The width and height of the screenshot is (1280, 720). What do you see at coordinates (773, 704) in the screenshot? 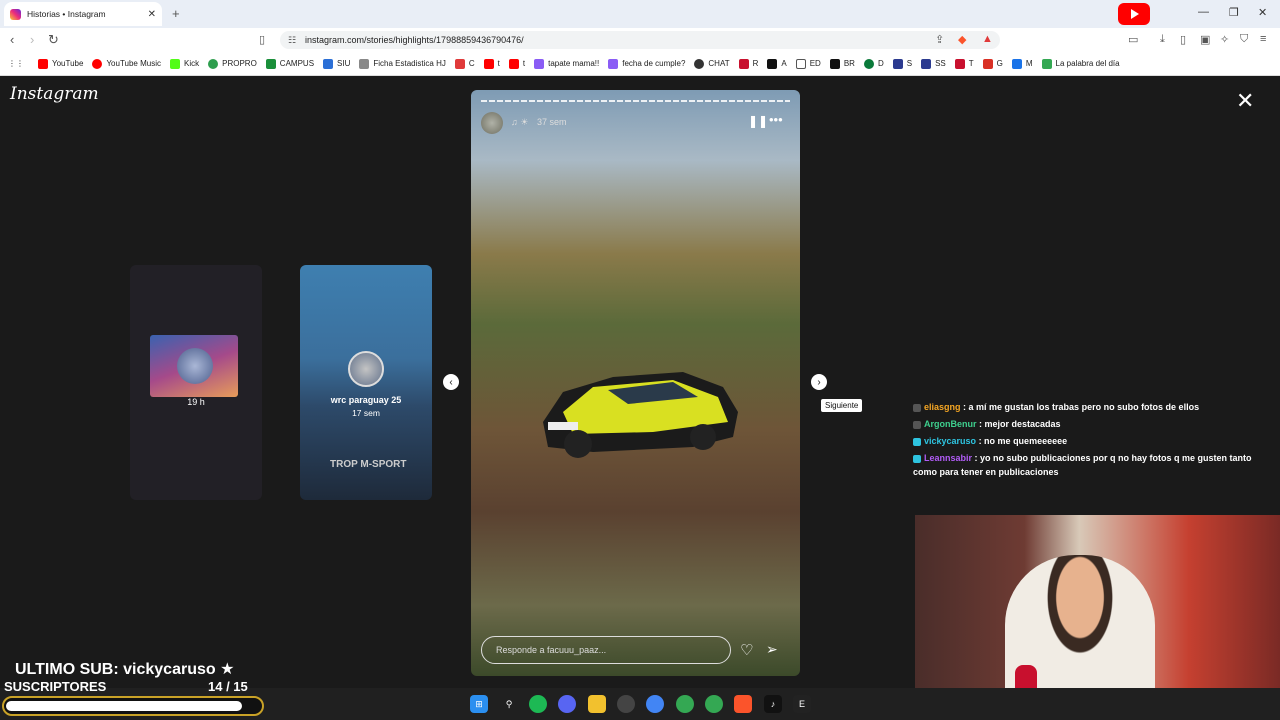
I see `tiktok-icon: ♪` at bounding box center [773, 704].